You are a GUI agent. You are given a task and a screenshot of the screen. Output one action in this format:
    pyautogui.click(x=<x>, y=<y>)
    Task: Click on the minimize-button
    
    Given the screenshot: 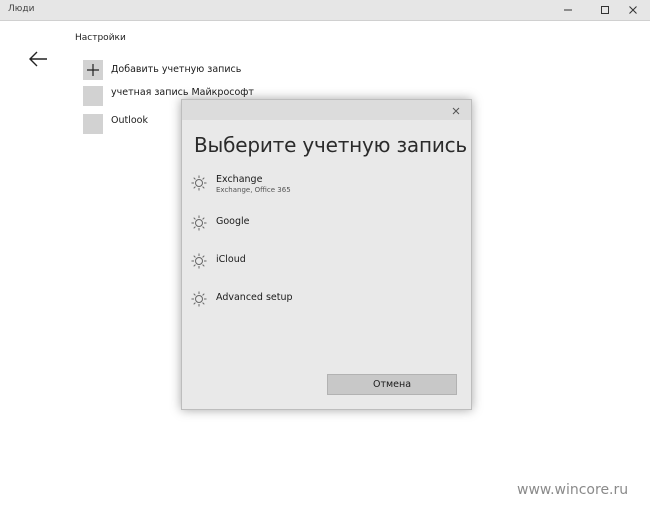 What is the action you would take?
    pyautogui.click(x=568, y=10)
    